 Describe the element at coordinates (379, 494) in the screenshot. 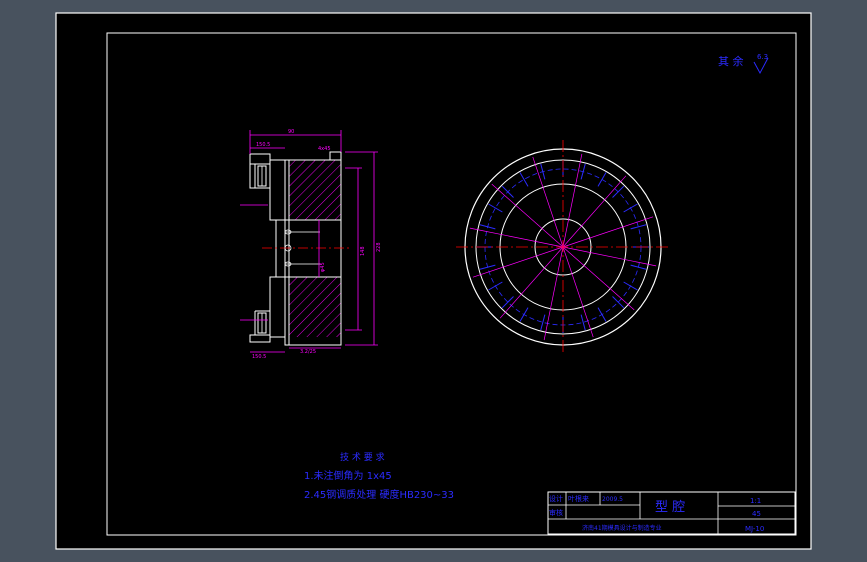

I see `tech-line-2: 2.45钢调质处理 硬度HB230~33` at that location.